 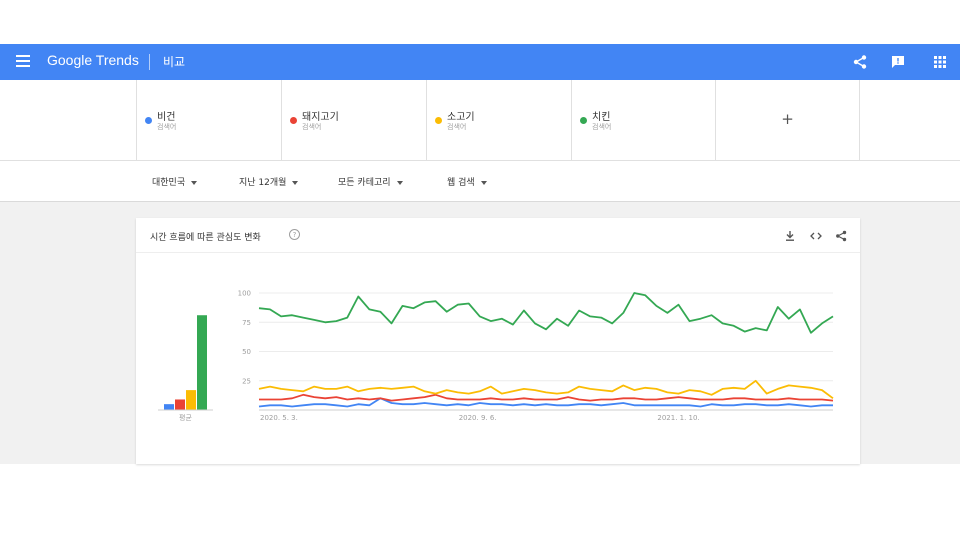 I want to click on term-name: 비건, so click(x=166, y=117).